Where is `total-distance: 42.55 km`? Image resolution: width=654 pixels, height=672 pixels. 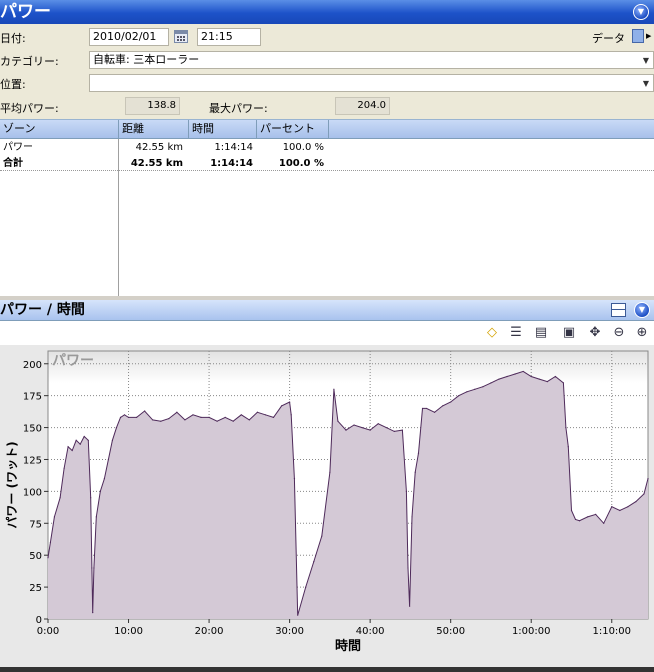
total-distance: 42.55 km is located at coordinates (156, 163).